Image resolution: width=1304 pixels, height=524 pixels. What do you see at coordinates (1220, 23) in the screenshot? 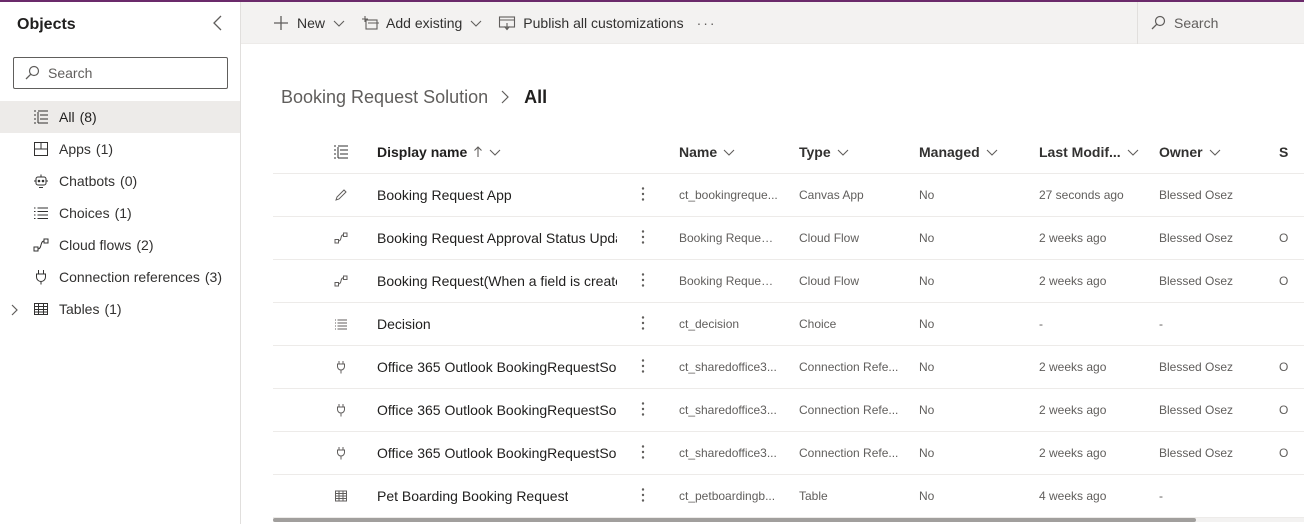
I see `toolbar-search-box: Search` at bounding box center [1220, 23].